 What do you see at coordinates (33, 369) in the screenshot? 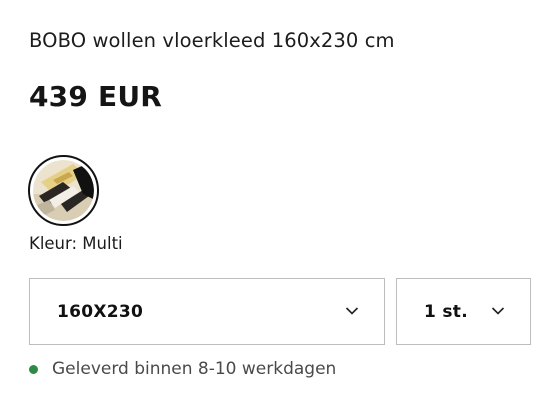
I see `status-dot-icon` at bounding box center [33, 369].